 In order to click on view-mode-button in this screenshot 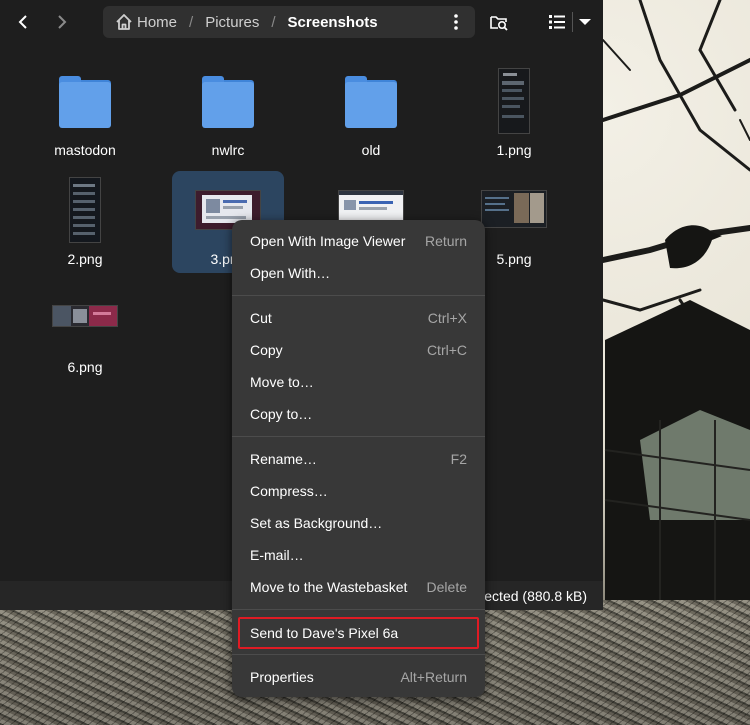, I will do `click(557, 22)`.